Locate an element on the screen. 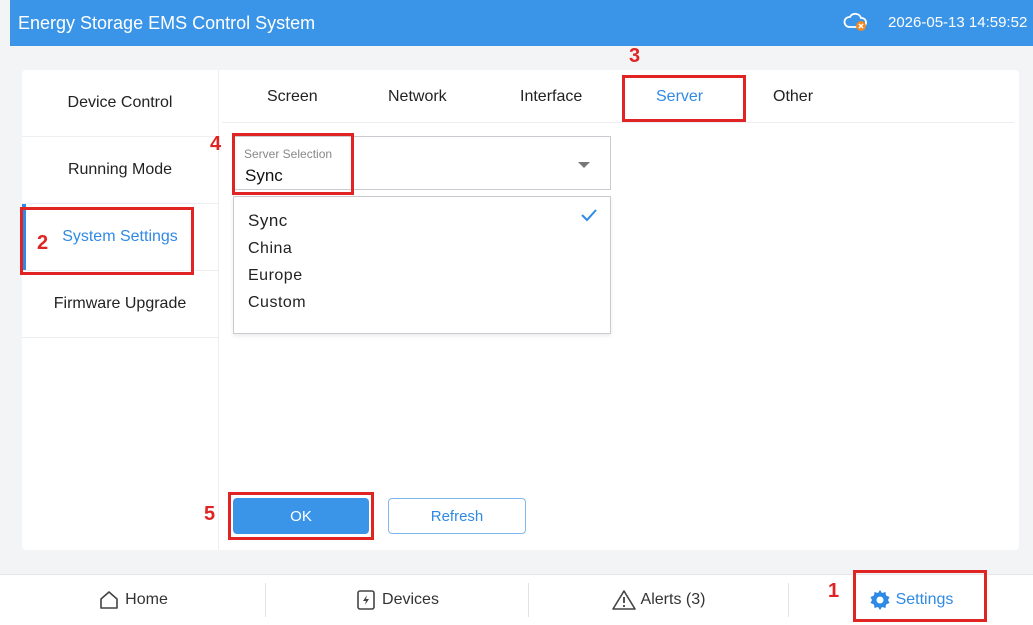 The image size is (1033, 625). device-icon is located at coordinates (366, 600).